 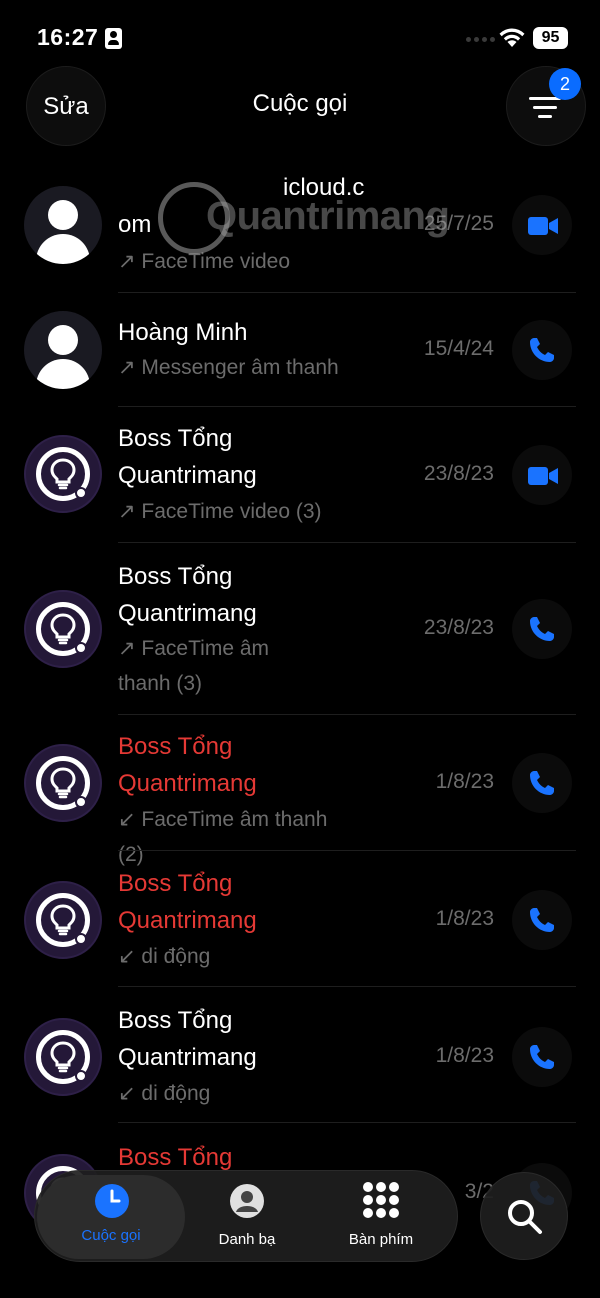 I want to click on tab-calls: Cuộc gọi, so click(x=111, y=1217).